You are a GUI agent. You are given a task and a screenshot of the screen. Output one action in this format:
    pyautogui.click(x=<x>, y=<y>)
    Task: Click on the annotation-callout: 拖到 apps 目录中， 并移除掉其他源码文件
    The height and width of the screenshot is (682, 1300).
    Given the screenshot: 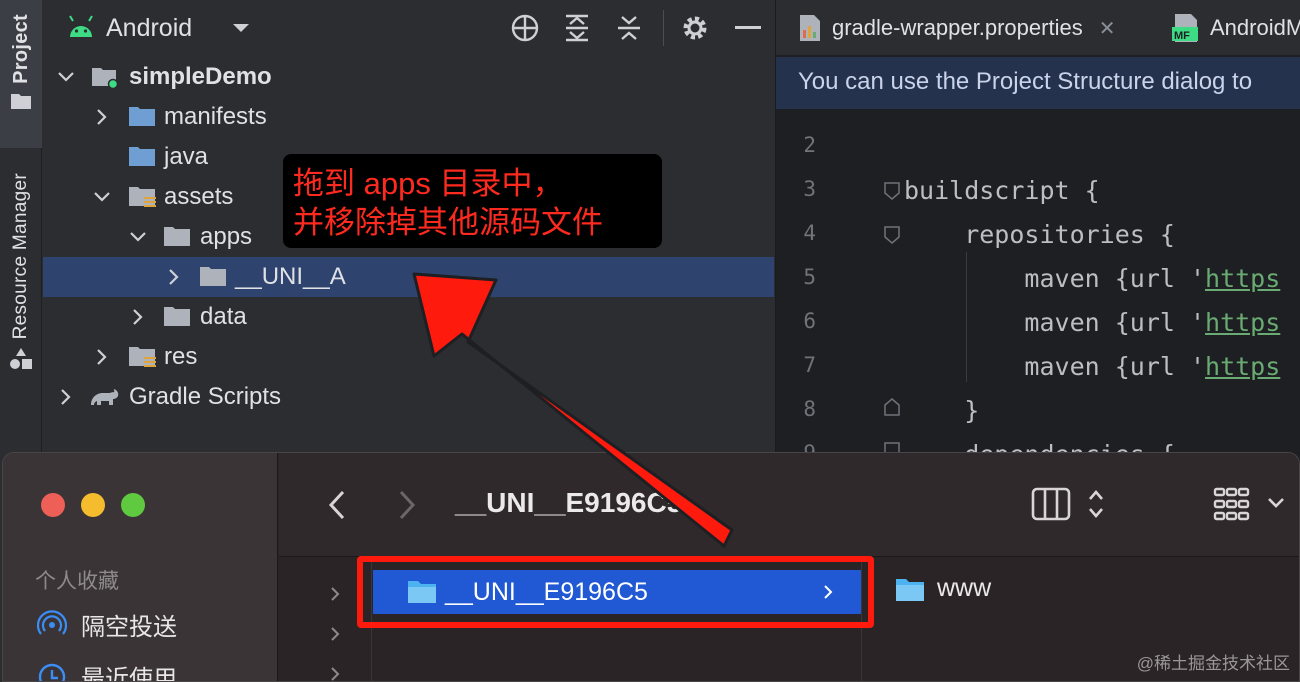 What is the action you would take?
    pyautogui.click(x=472, y=201)
    